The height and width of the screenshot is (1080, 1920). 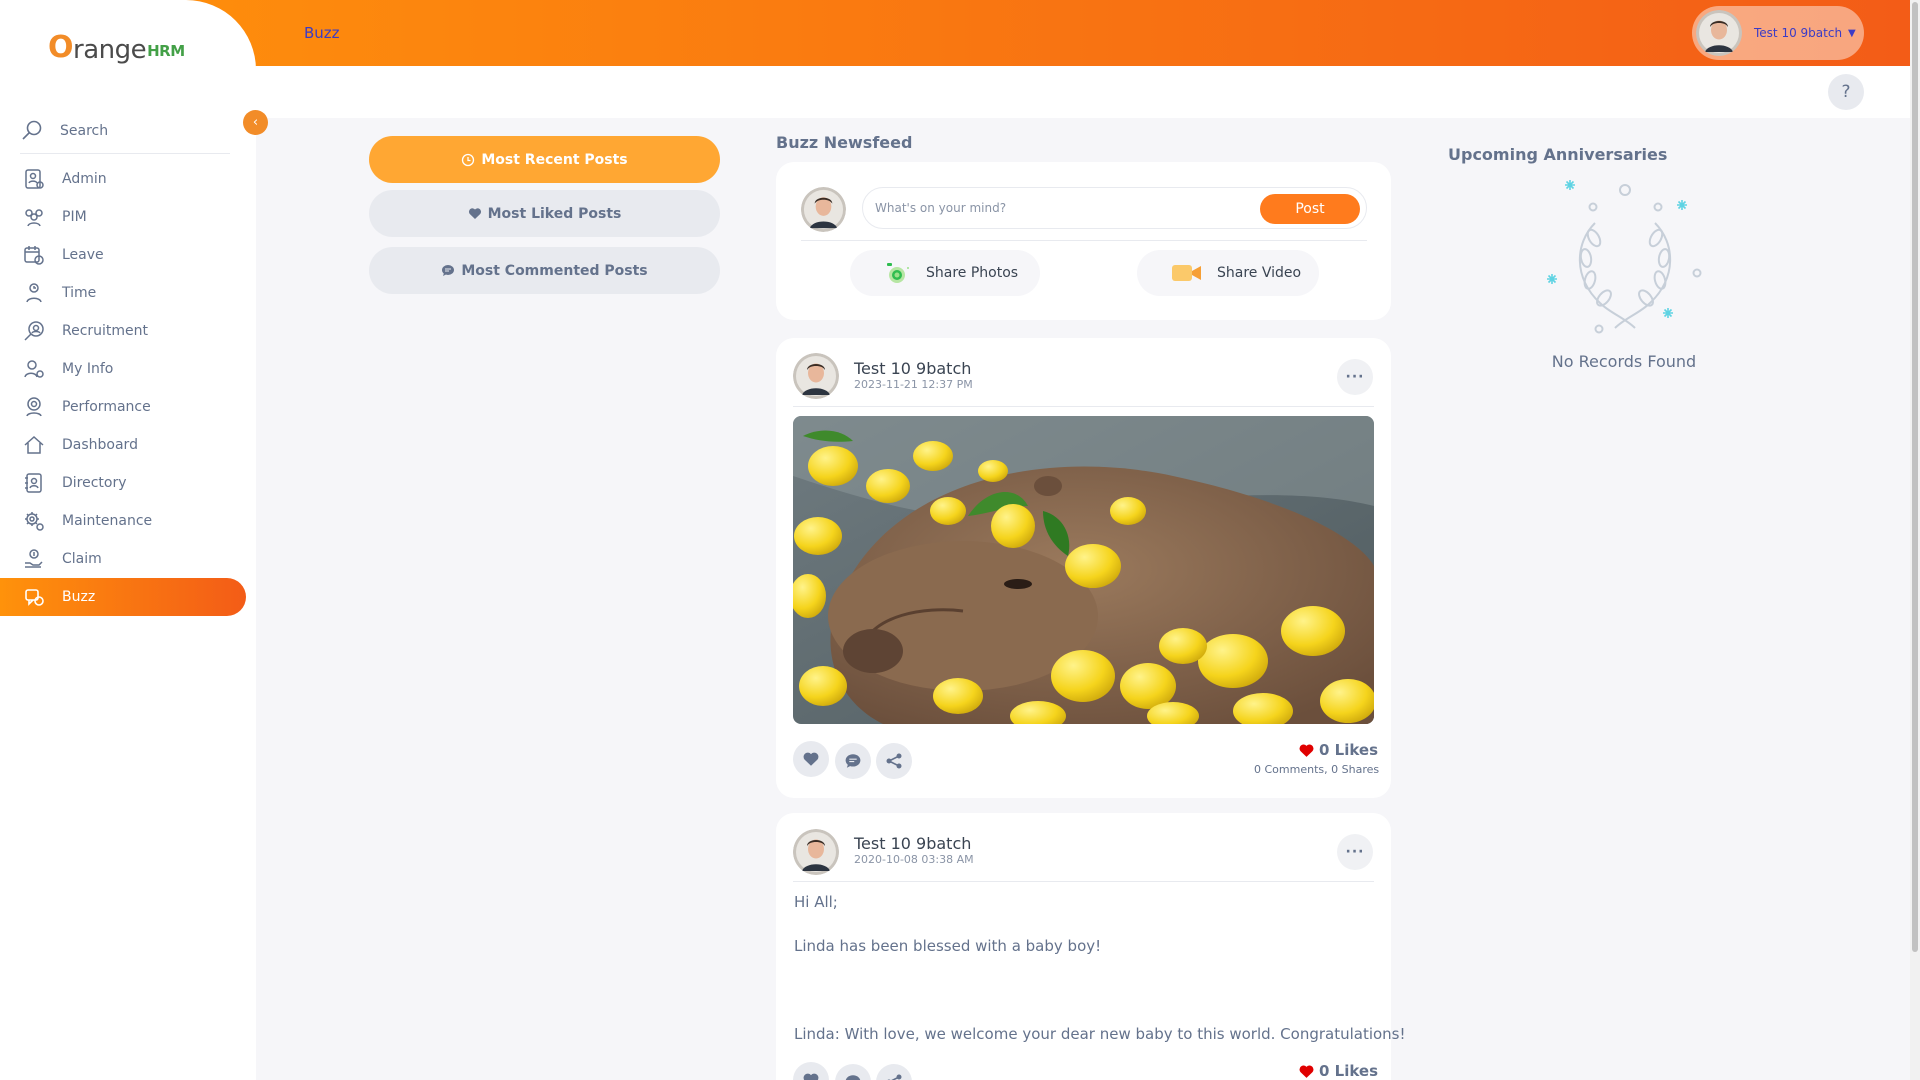 What do you see at coordinates (125, 132) in the screenshot?
I see `sidebar-search: Search` at bounding box center [125, 132].